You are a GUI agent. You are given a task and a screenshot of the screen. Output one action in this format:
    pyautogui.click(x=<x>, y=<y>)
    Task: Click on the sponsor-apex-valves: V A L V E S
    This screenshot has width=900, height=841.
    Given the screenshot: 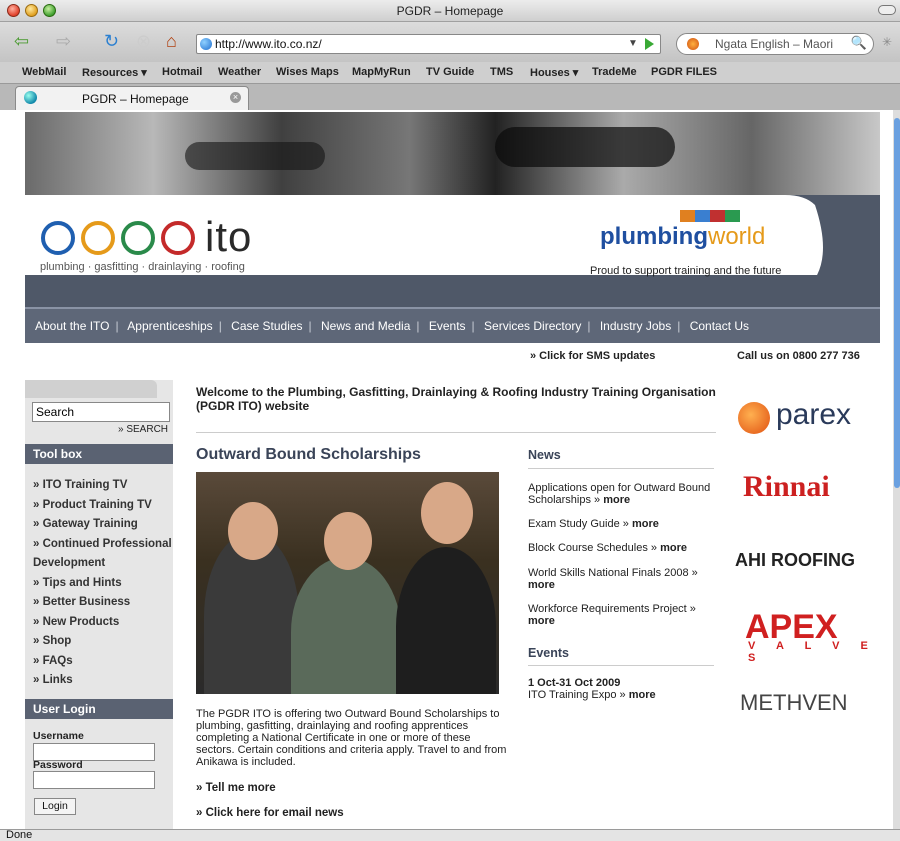 What is the action you would take?
    pyautogui.click(x=812, y=652)
    